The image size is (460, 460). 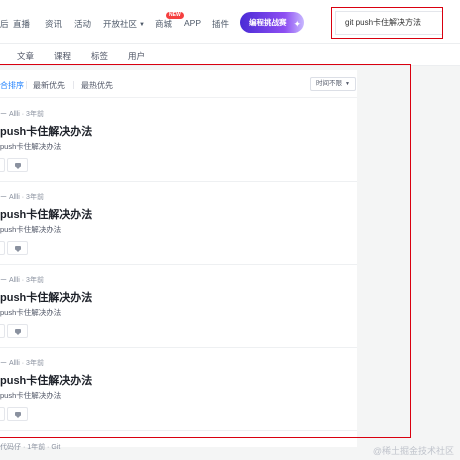 What do you see at coordinates (178, 84) in the screenshot?
I see `sort-bar: 合排序 最新优先 最热优先 时间不限 ▼` at bounding box center [178, 84].